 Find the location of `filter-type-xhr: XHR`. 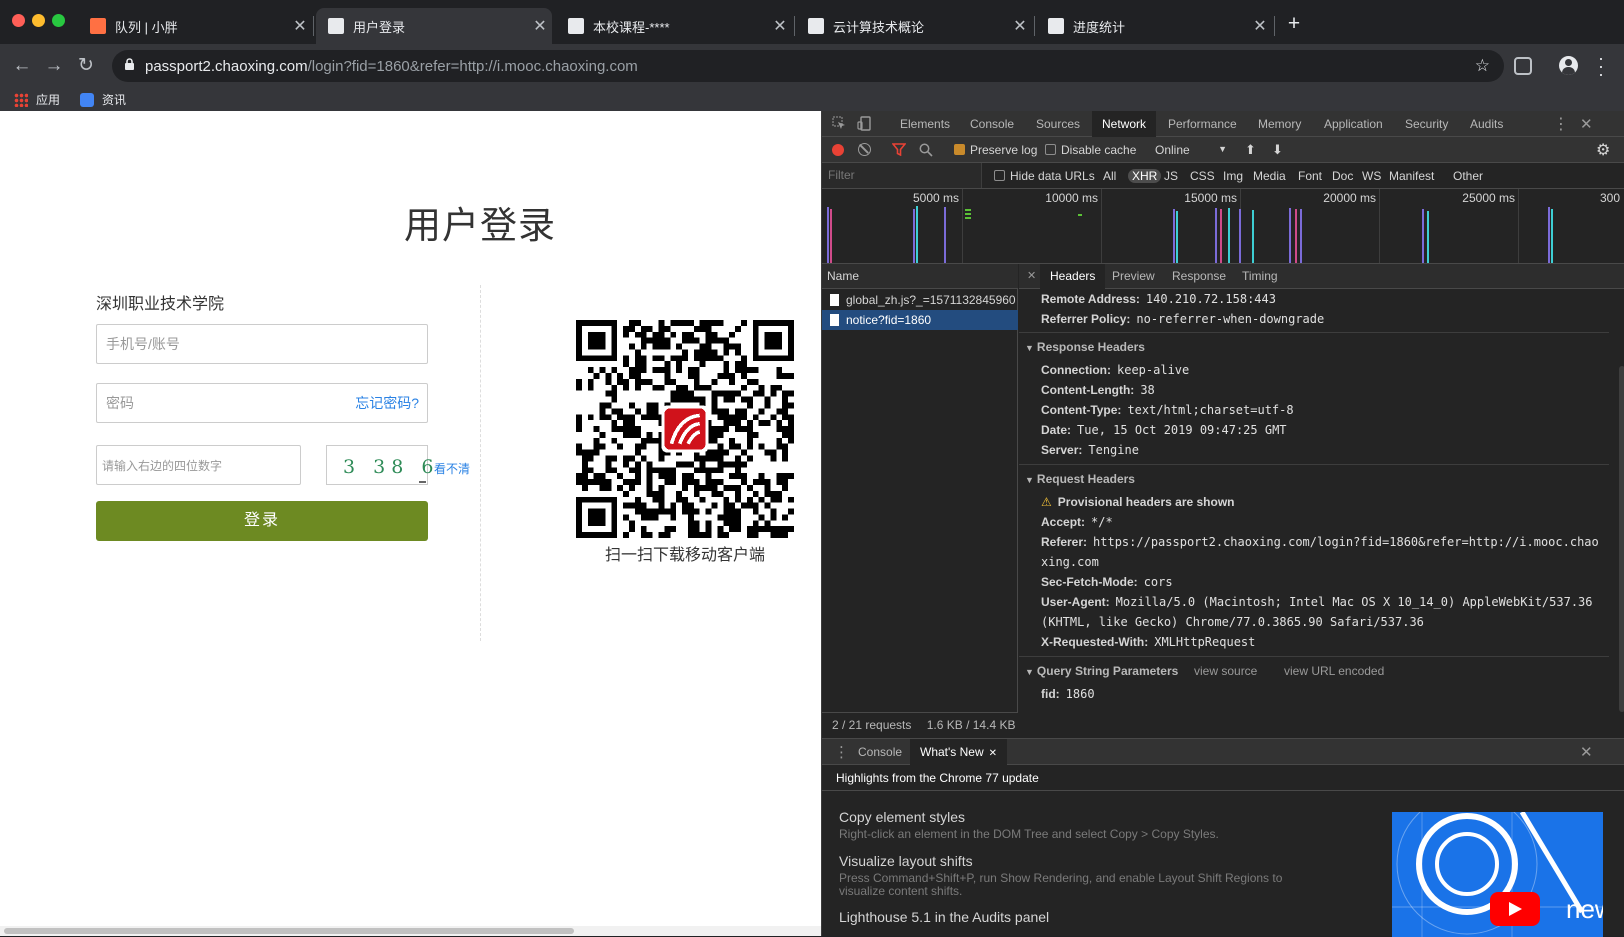

filter-type-xhr: XHR is located at coordinates (1145, 176).